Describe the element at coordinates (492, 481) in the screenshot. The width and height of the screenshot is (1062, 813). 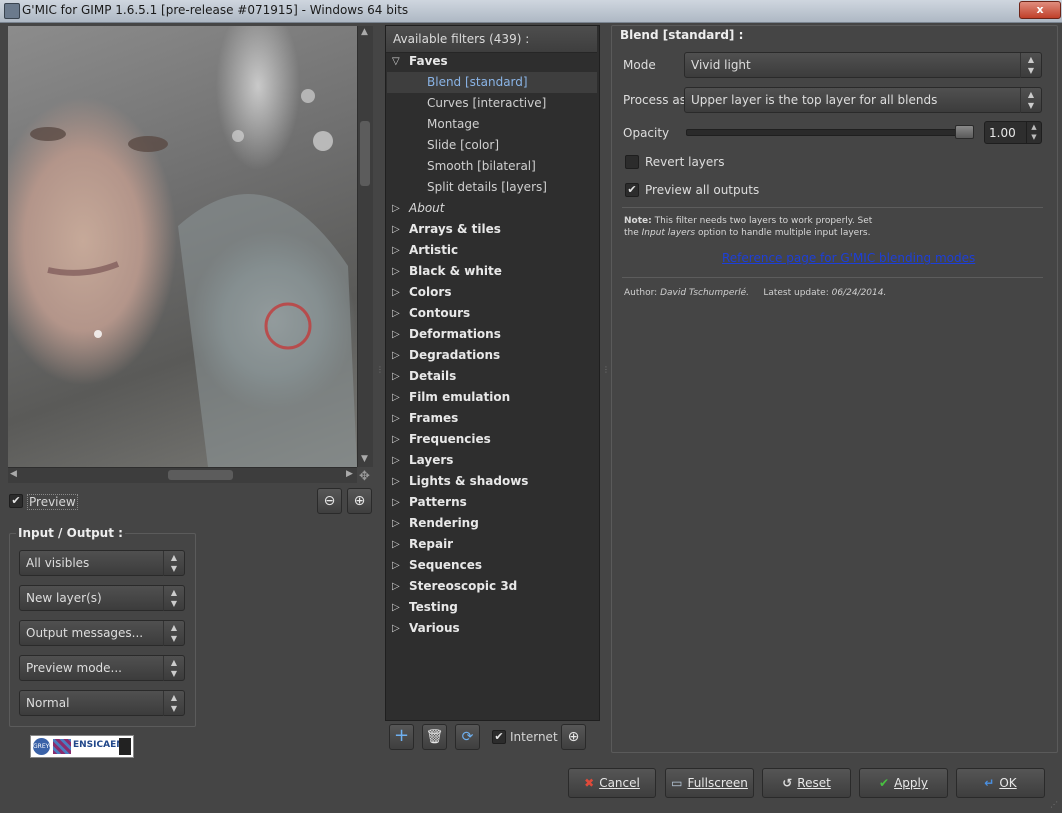
I see `tree-folder-lights-shadows: ▷ Lights & shadows` at that location.